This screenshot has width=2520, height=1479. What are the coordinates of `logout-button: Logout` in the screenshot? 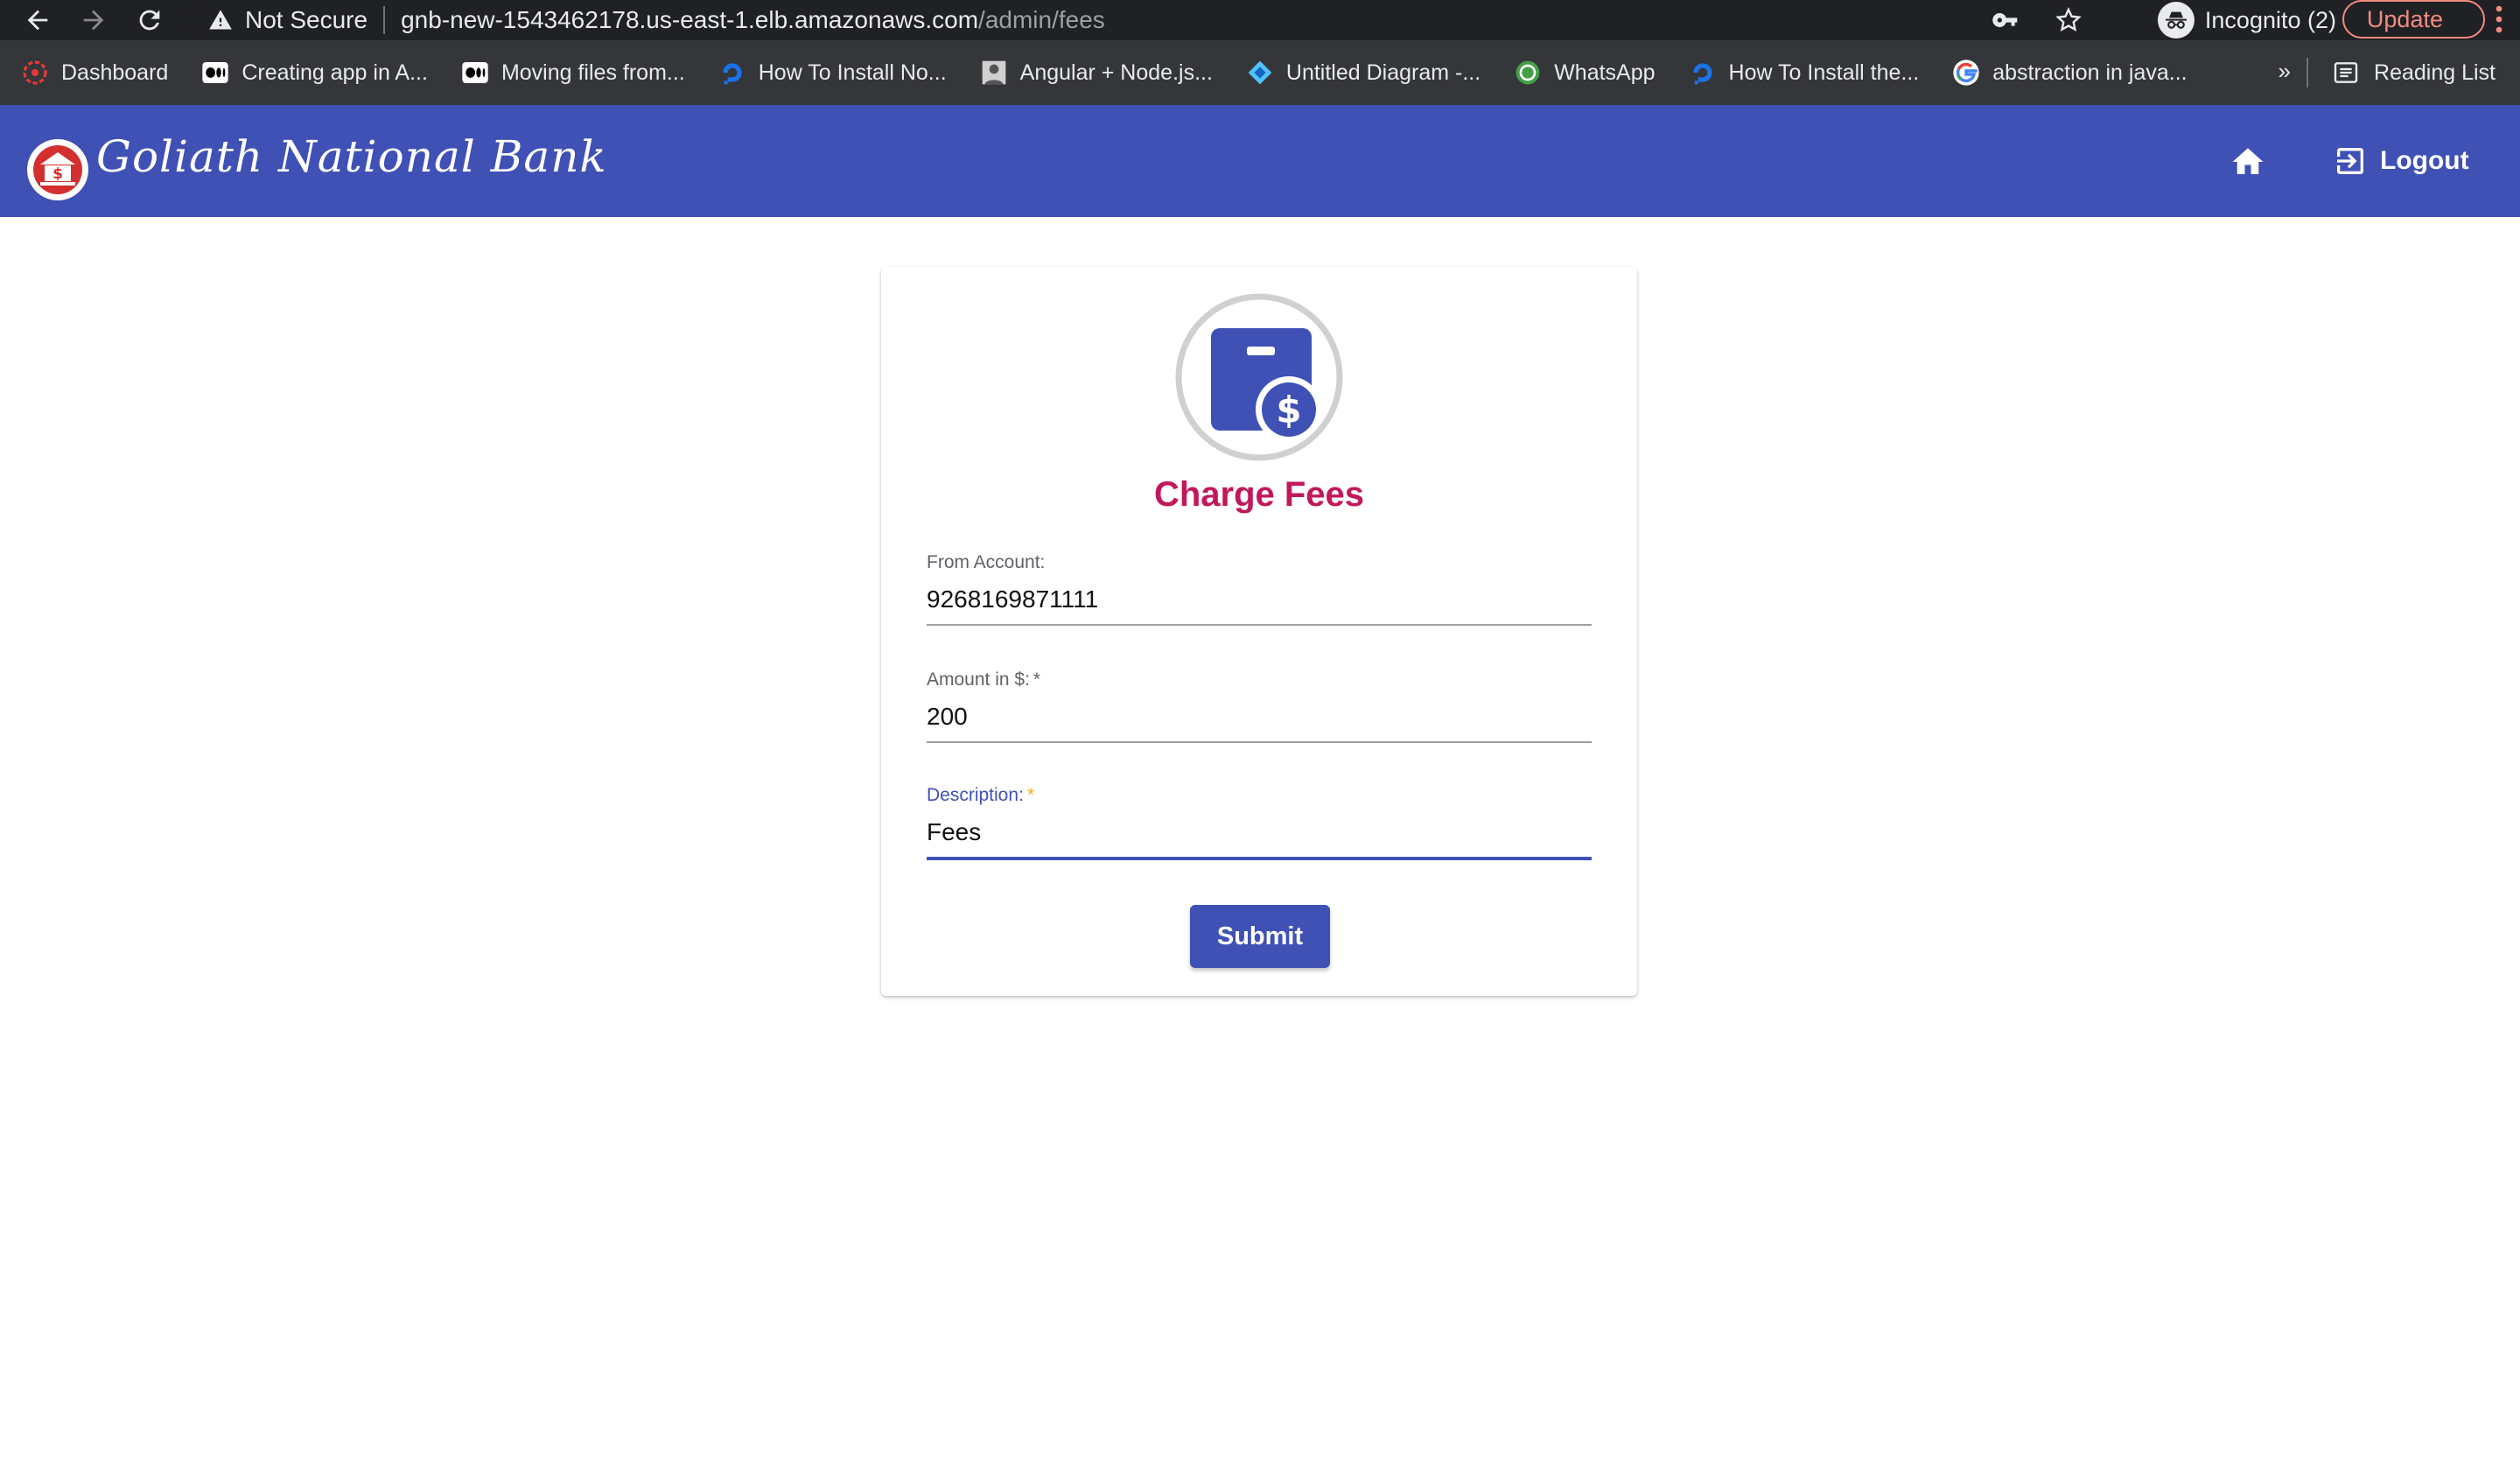 It's located at (2401, 161).